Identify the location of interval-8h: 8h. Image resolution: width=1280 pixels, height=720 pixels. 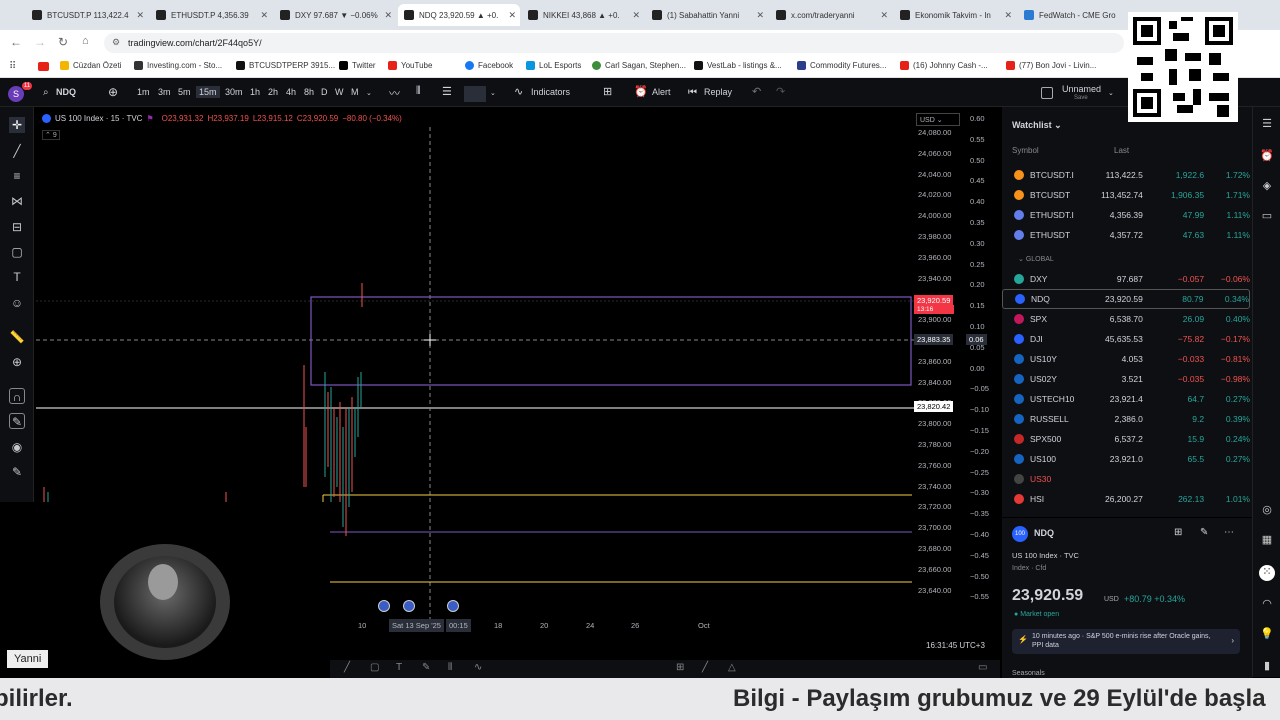
(309, 92).